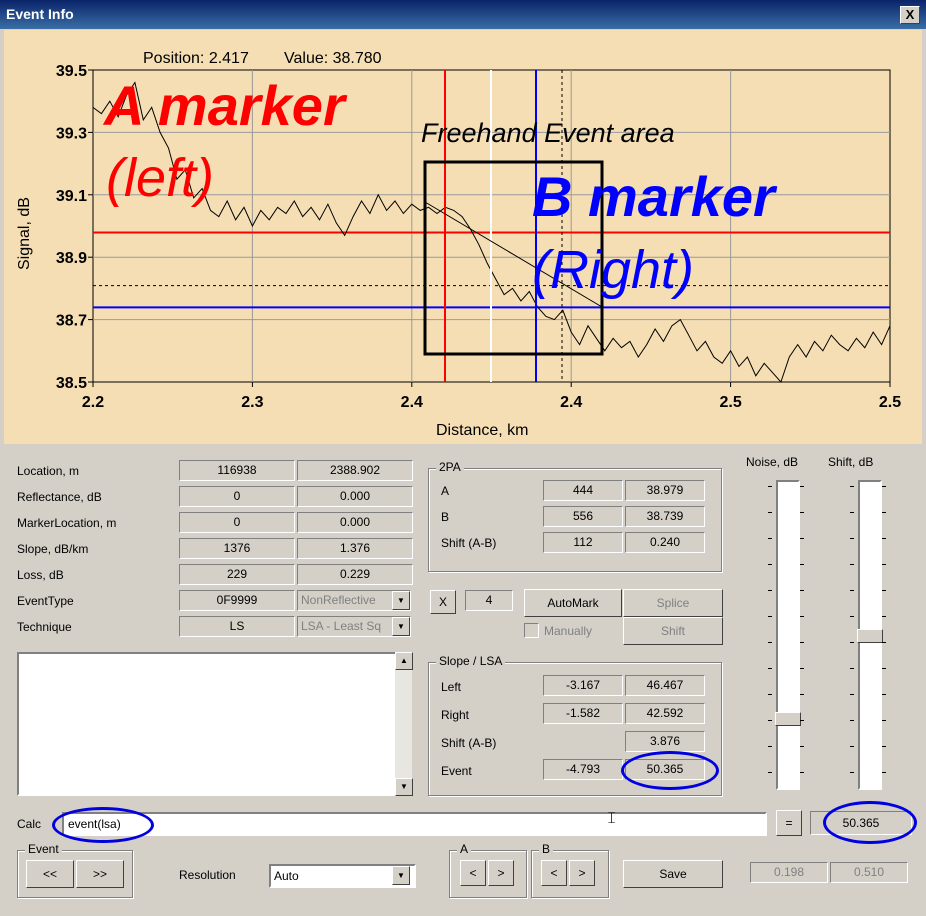 The image size is (926, 916). What do you see at coordinates (208, 724) in the screenshot?
I see `notes-textarea` at bounding box center [208, 724].